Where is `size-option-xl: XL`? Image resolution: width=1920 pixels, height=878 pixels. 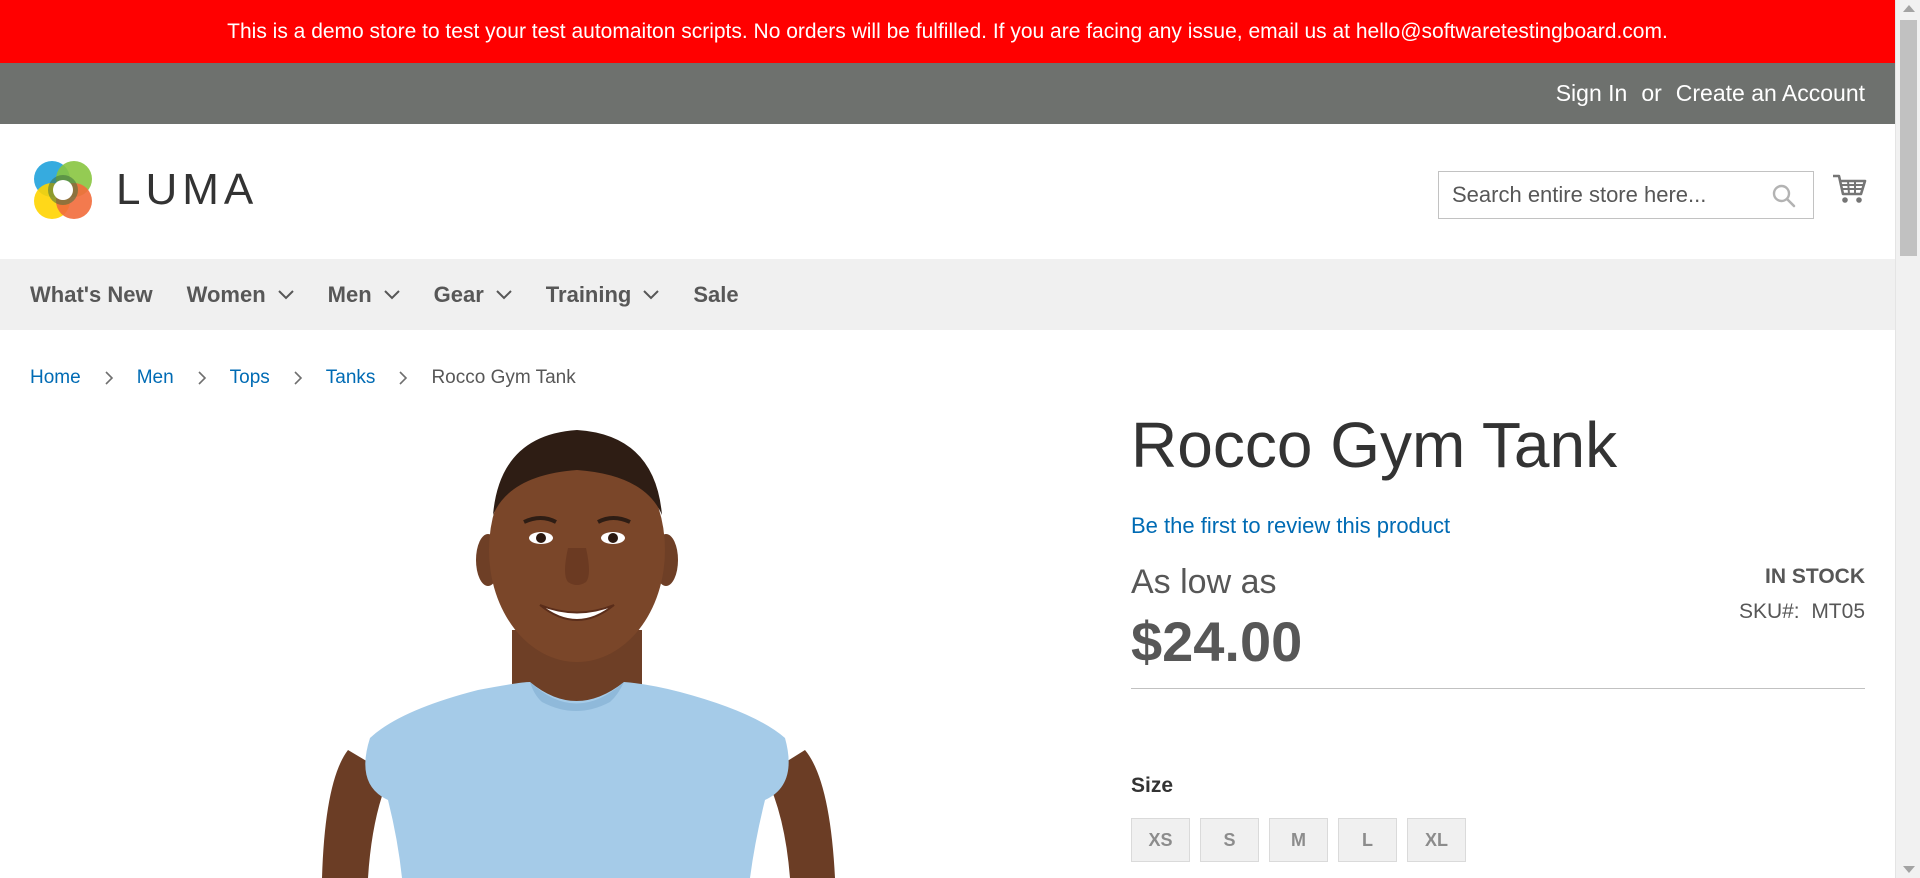 size-option-xl: XL is located at coordinates (1436, 840).